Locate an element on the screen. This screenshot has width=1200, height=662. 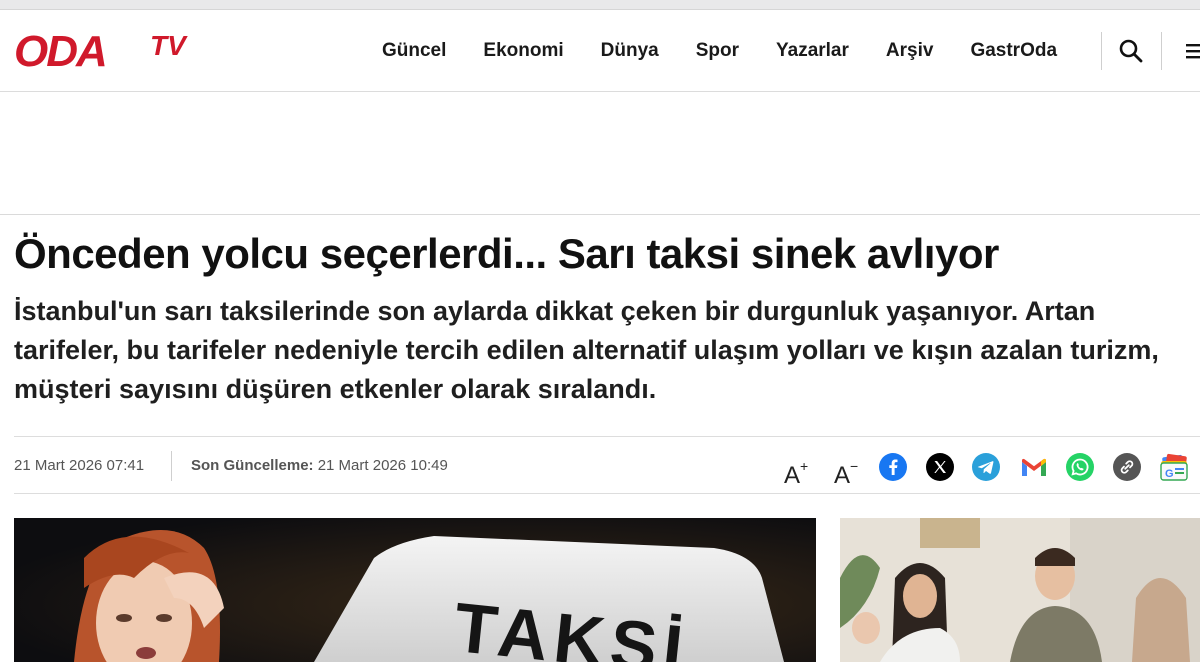
whatsapp-icon is located at coordinates (1080, 467).